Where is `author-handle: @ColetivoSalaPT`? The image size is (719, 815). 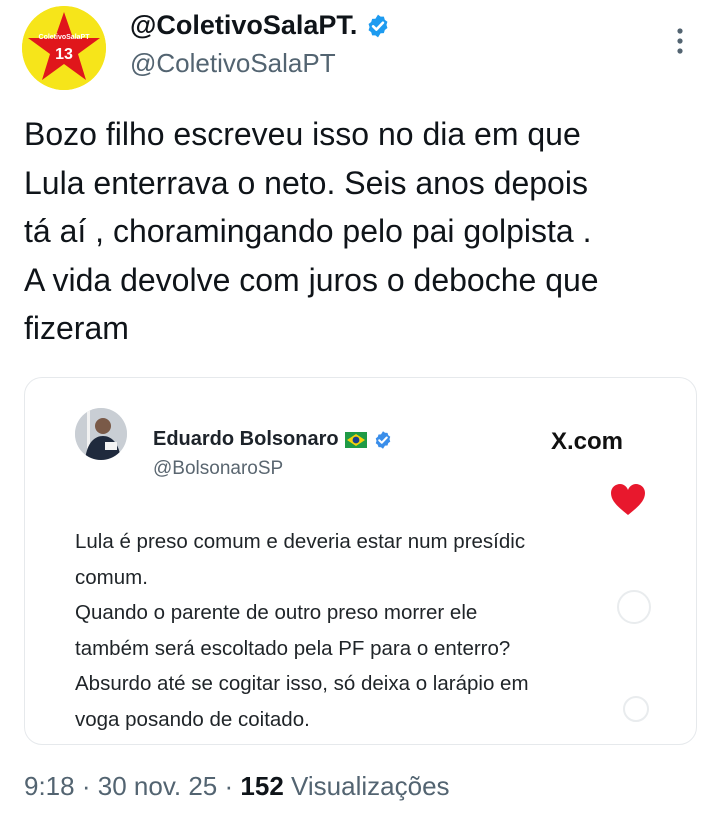 author-handle: @ColetivoSalaPT is located at coordinates (233, 63).